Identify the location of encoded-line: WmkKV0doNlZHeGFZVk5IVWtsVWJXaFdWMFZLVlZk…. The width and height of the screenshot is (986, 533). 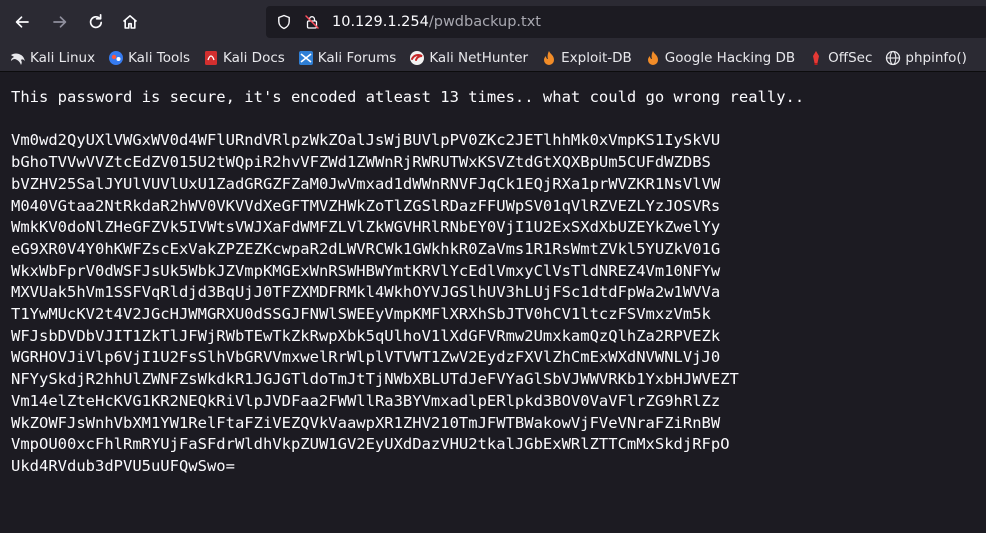
(366, 227).